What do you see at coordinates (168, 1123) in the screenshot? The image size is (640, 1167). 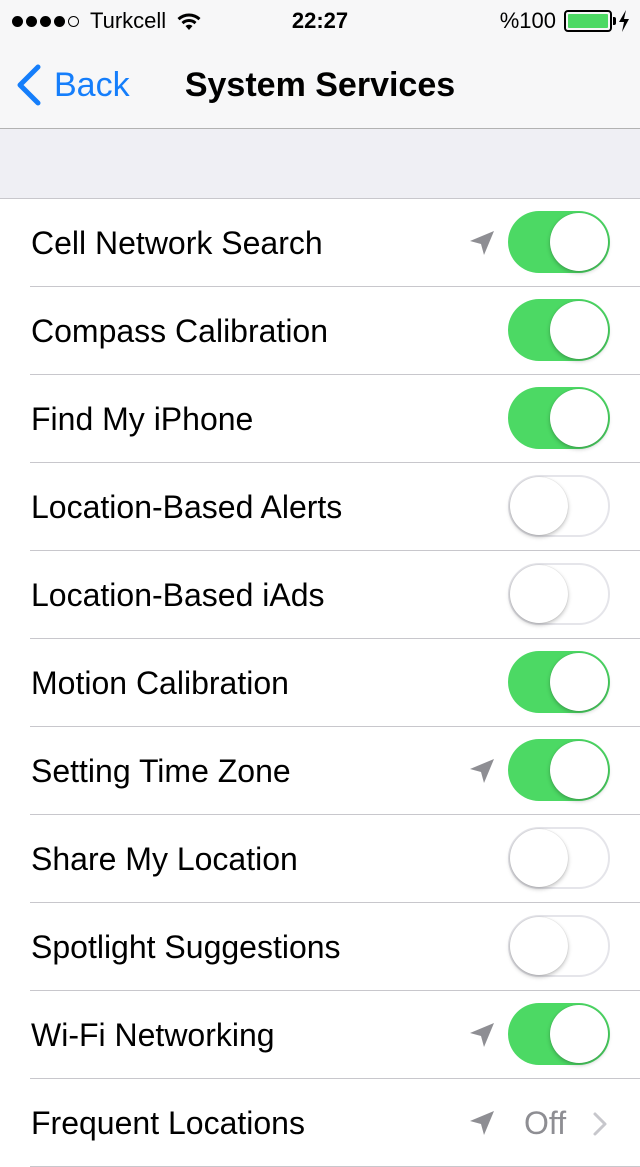 I see `setting-label: Frequent Locations` at bounding box center [168, 1123].